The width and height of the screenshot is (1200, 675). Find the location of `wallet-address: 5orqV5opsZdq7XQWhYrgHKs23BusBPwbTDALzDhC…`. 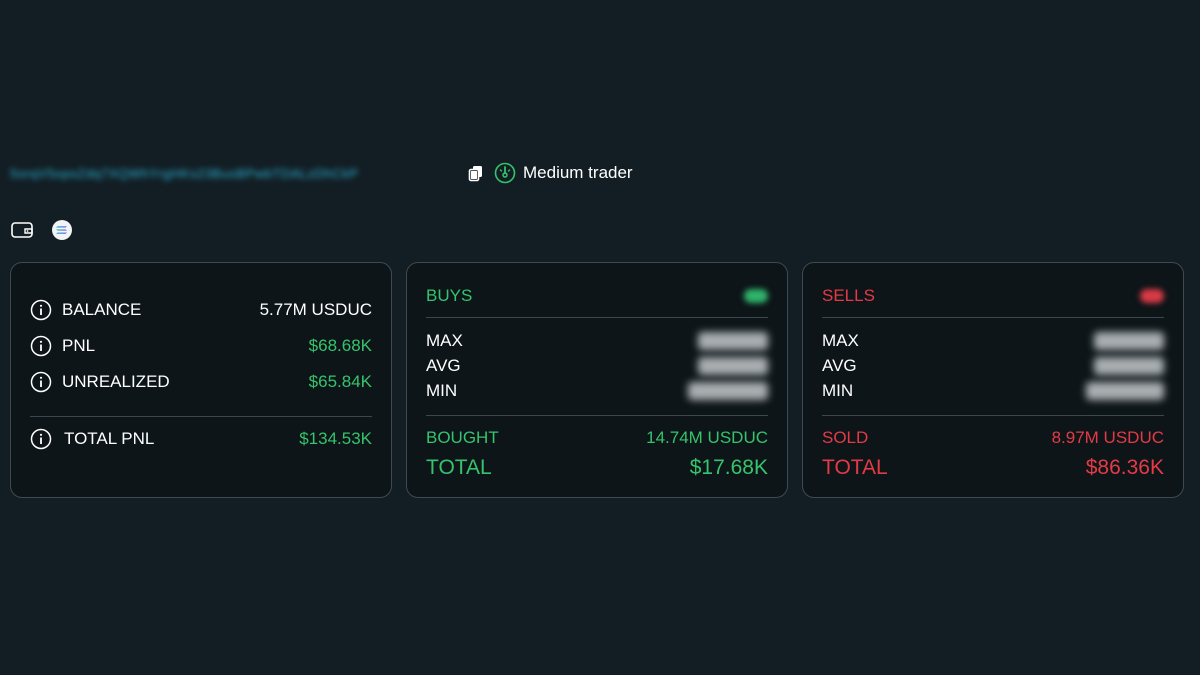

wallet-address: 5orqV5opsZdq7XQWhYrgHKs23BusBPwbTDALzDhC… is located at coordinates (234, 173).